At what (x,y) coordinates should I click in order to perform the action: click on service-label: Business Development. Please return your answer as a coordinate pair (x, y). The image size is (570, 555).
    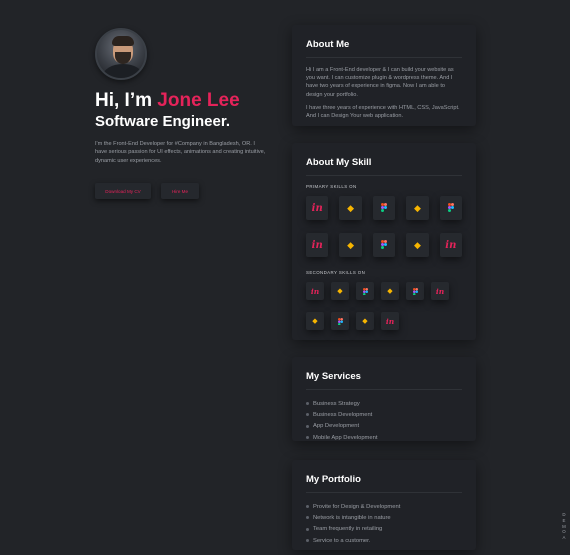
    Looking at the image, I should click on (343, 414).